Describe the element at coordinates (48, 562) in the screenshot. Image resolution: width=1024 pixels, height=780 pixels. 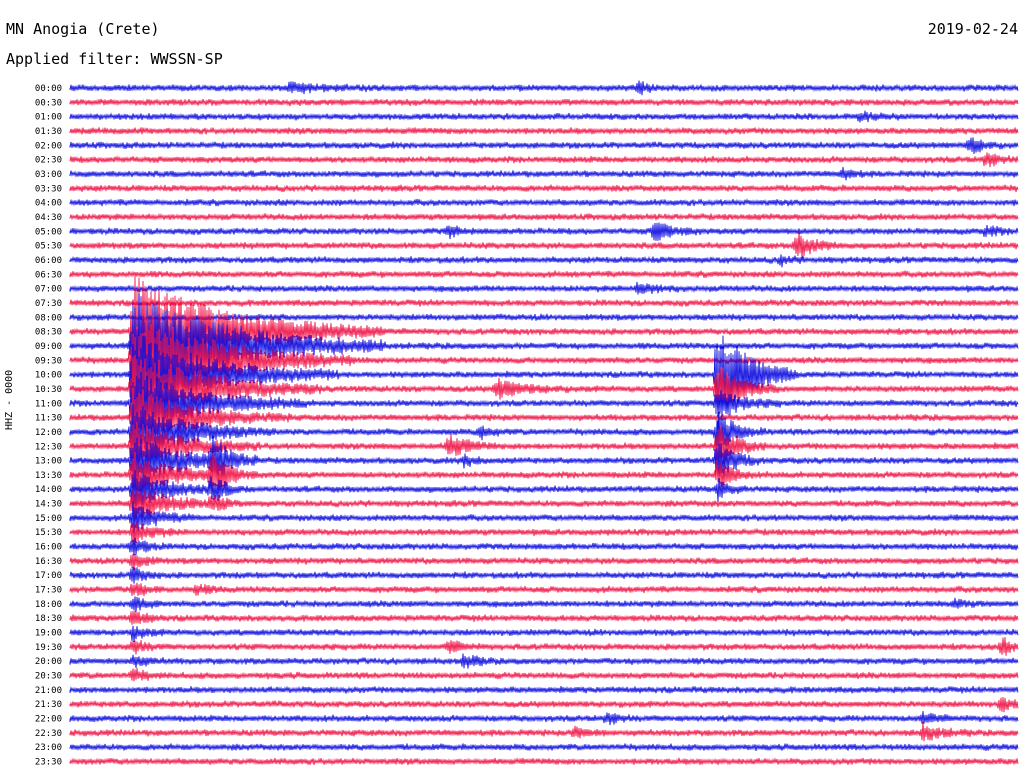
I see `row-tick-label: 16:30` at that location.